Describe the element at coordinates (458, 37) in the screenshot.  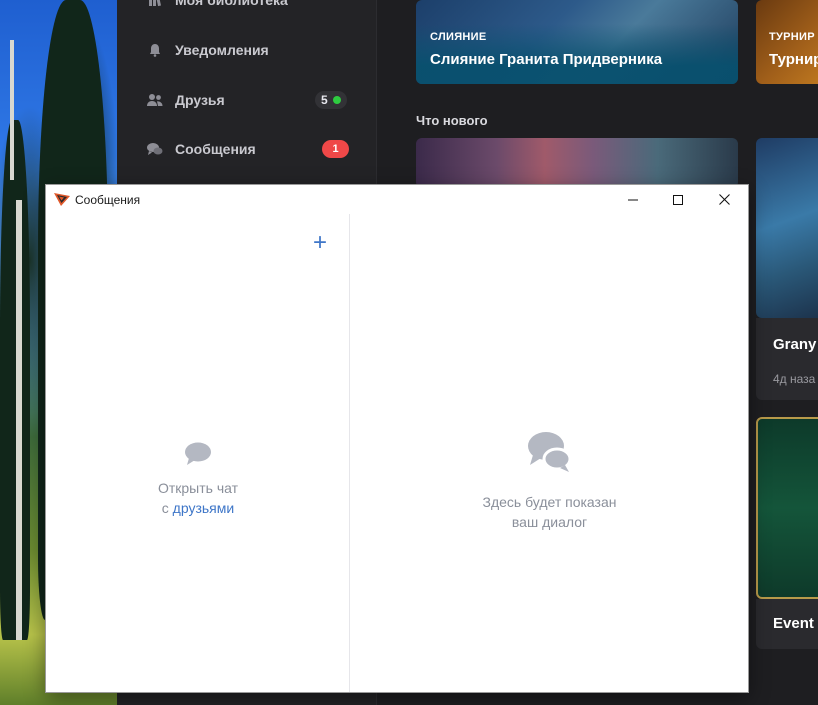
I see `card-kicker: СЛИЯНИЕ` at that location.